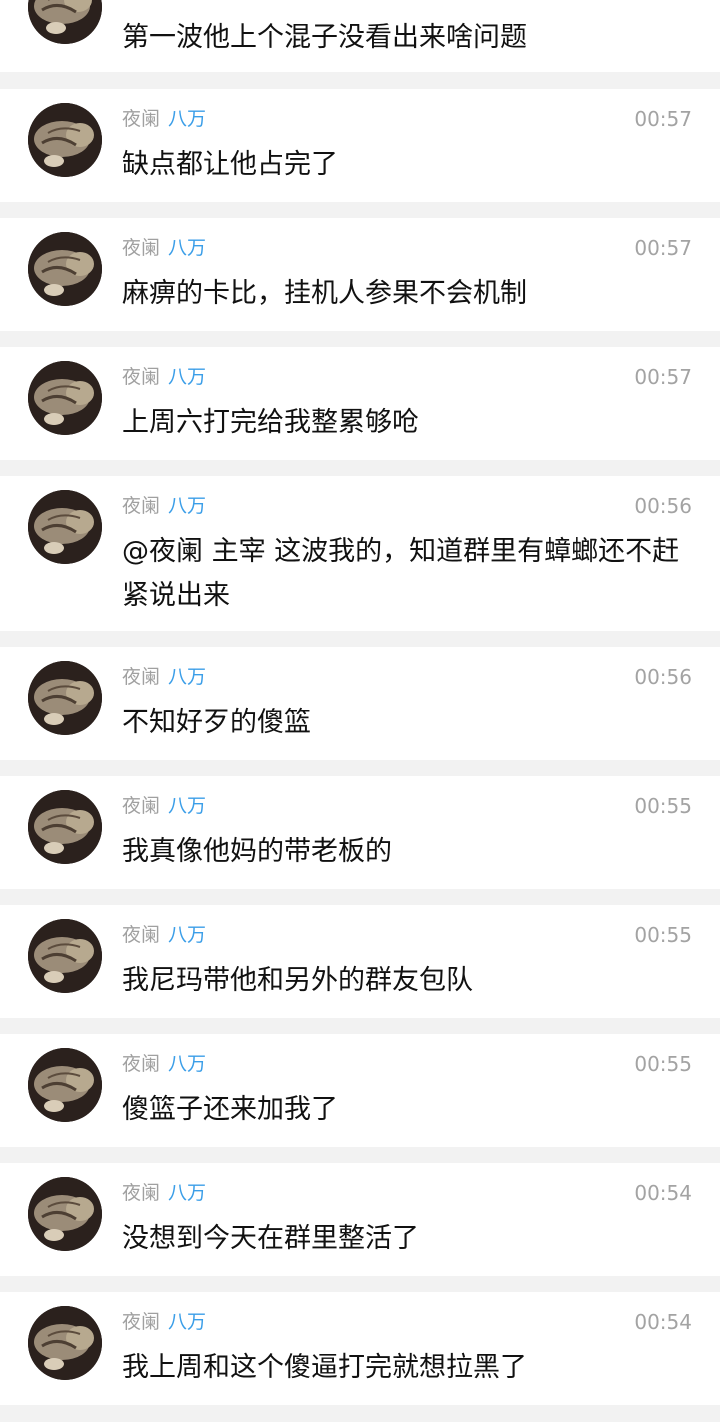 This screenshot has height=1422, width=720. I want to click on message-card: 第一波他上个混子没看出来啥问题, so click(360, 36).